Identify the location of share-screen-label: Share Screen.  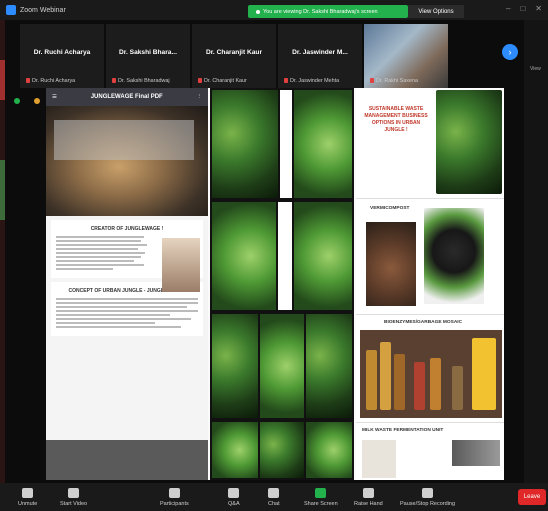
(321, 503).